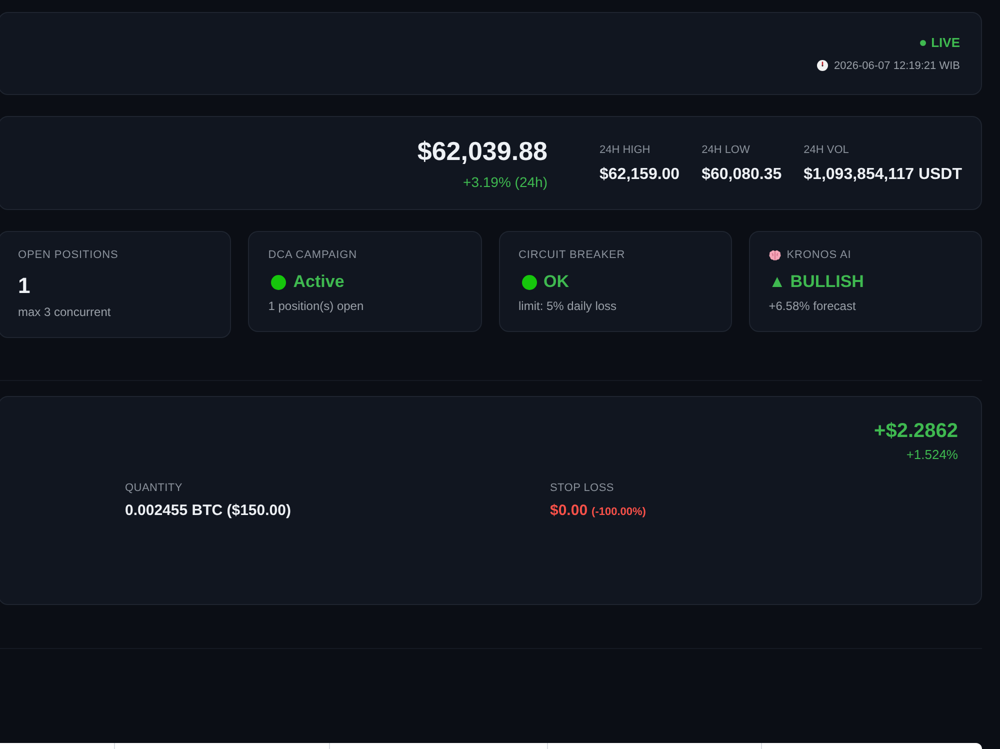 The height and width of the screenshot is (749, 1000). Describe the element at coordinates (569, 511) in the screenshot. I see `field-value: $0.00` at that location.